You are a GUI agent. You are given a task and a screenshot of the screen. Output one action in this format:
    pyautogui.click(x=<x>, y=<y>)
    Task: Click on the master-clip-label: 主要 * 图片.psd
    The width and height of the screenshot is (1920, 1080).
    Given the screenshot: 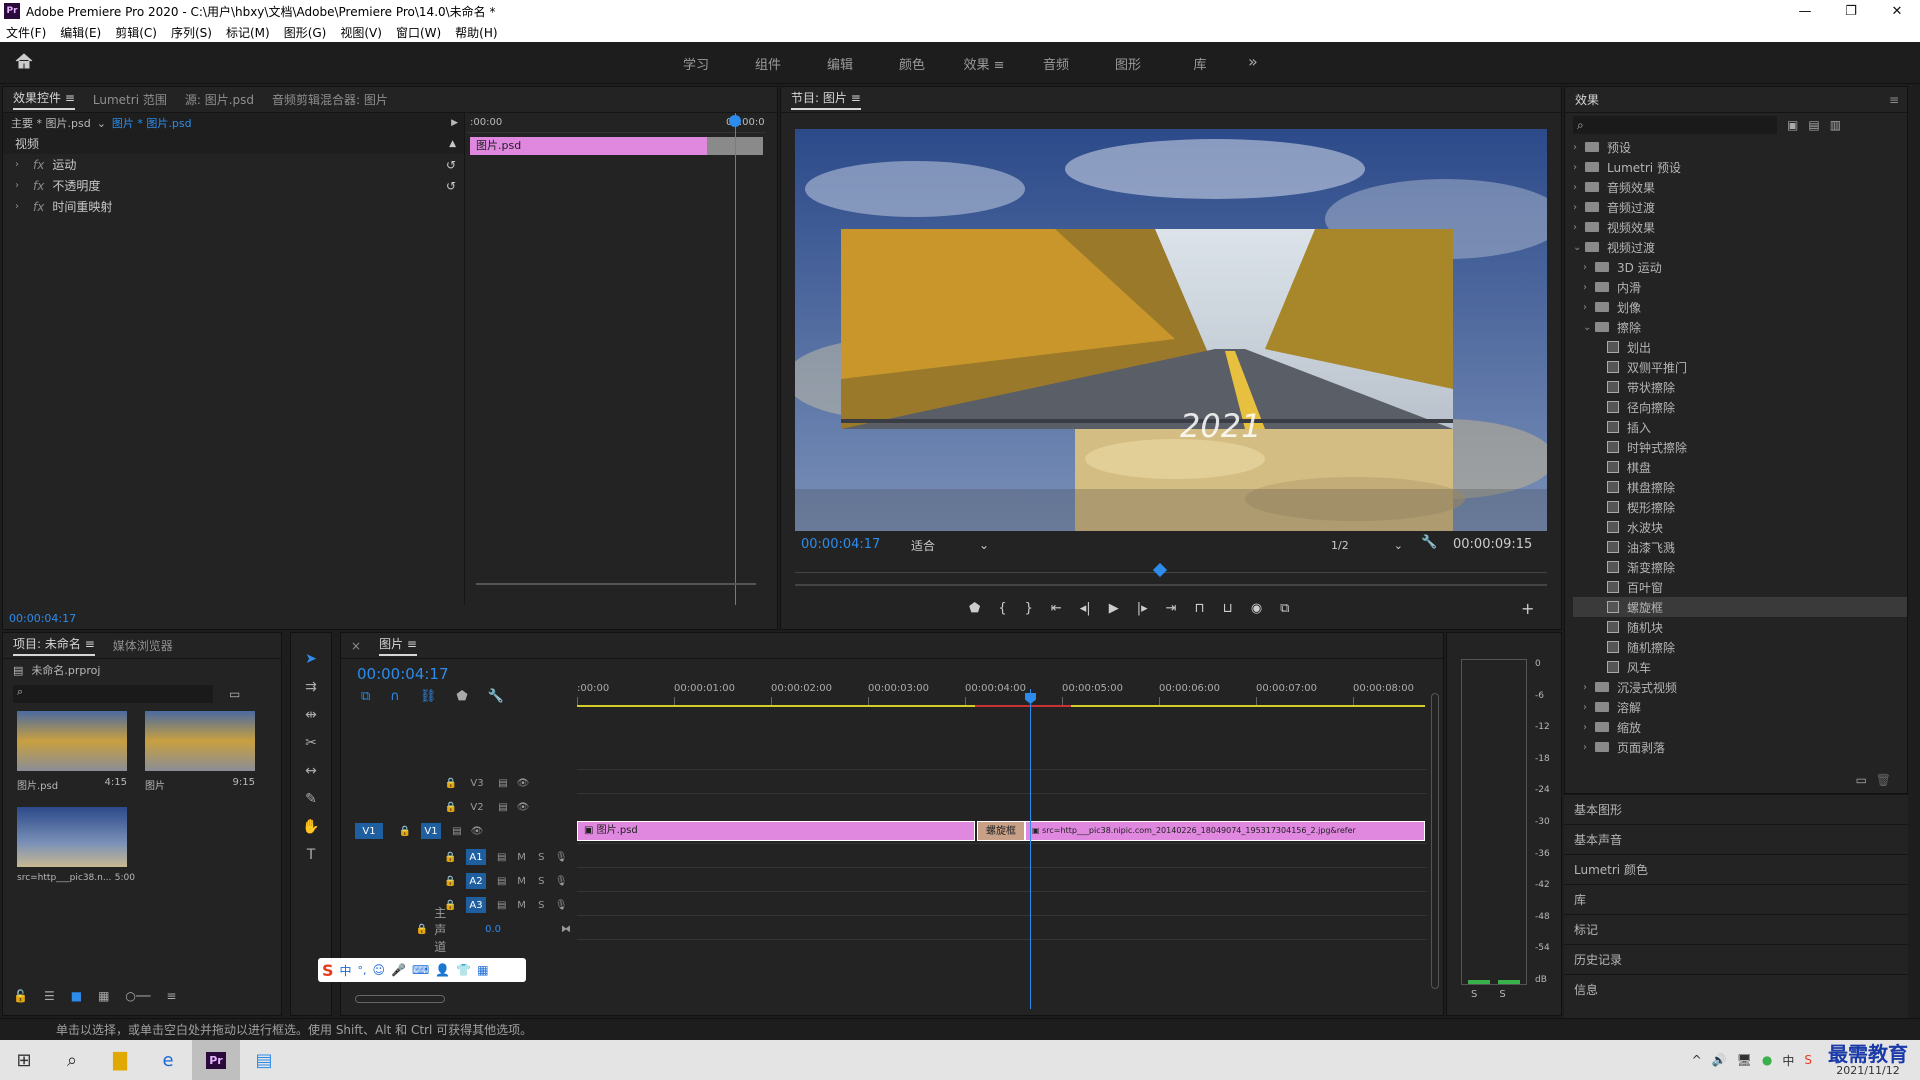 What is the action you would take?
    pyautogui.click(x=51, y=123)
    